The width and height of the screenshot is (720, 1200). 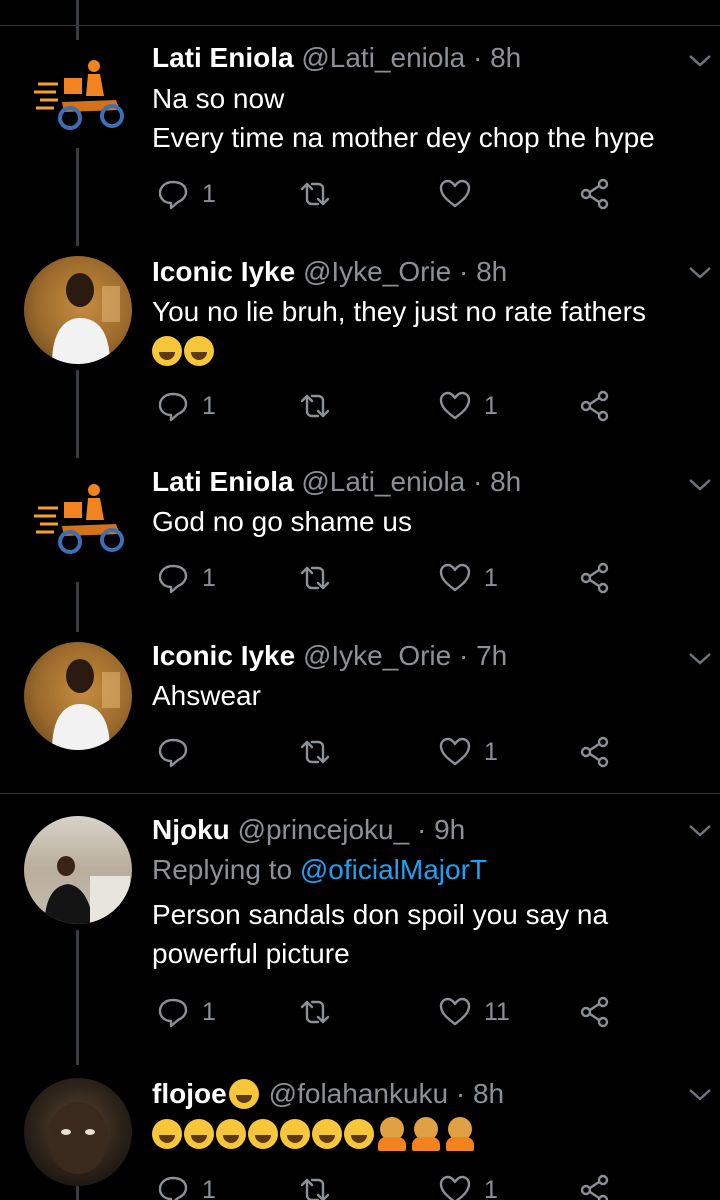 I want to click on author-handle-time: @Iyke_Orie · 8h, so click(x=405, y=271).